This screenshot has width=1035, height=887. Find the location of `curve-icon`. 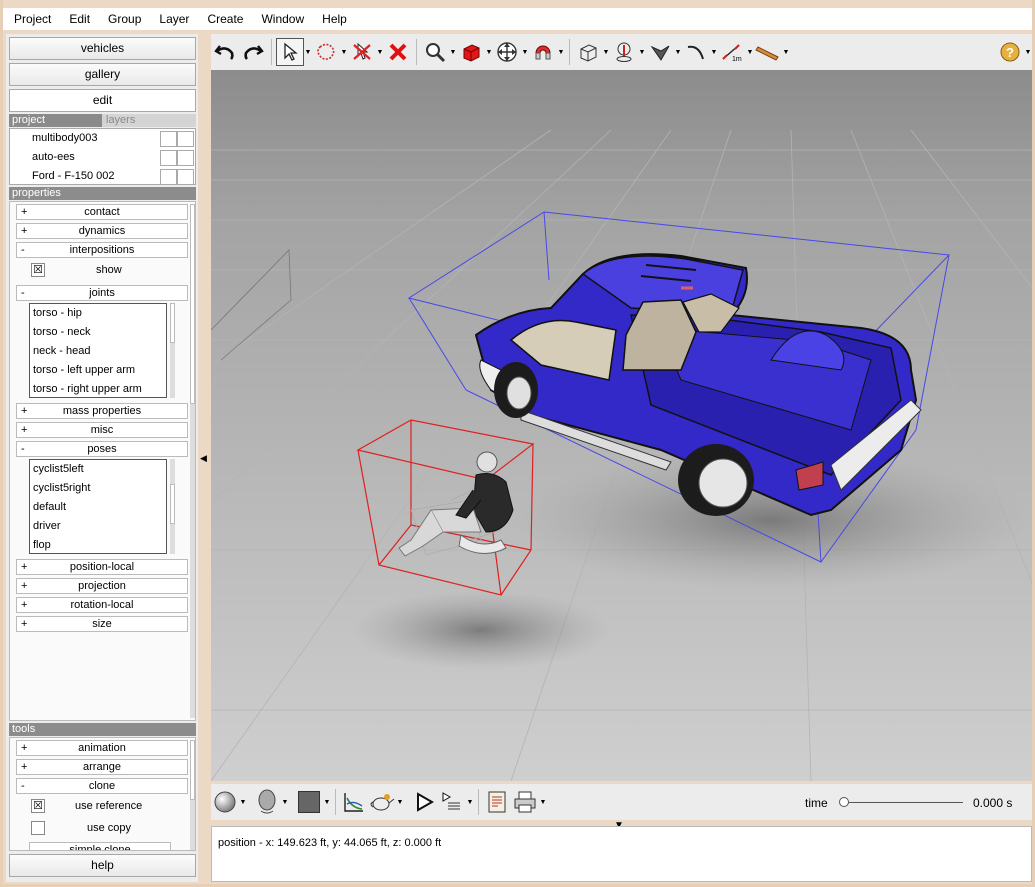

curve-icon is located at coordinates (696, 52).